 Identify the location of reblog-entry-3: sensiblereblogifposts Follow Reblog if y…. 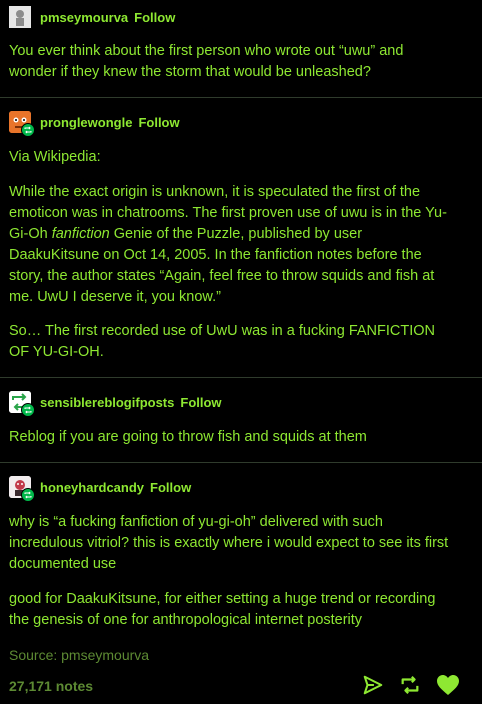
(241, 420).